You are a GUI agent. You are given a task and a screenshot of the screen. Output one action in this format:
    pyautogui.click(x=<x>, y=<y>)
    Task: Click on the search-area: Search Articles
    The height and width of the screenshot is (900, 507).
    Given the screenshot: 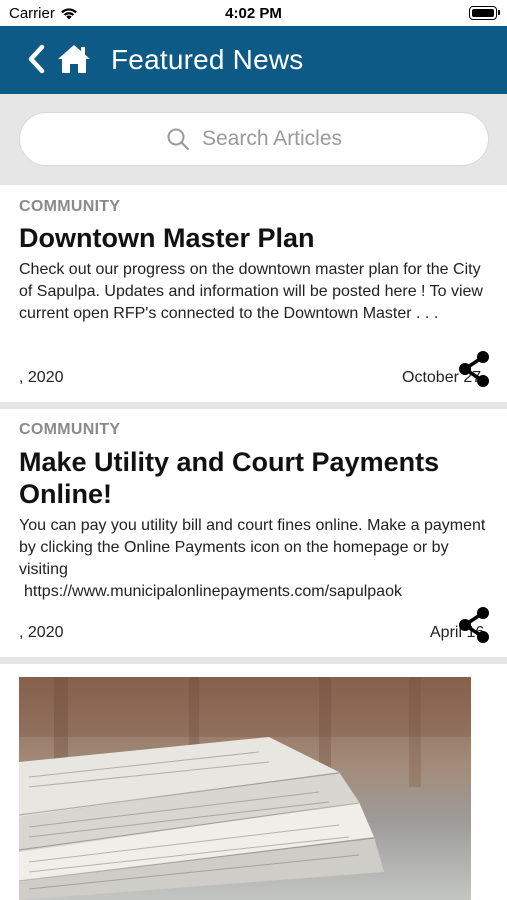 What is the action you would take?
    pyautogui.click(x=253, y=139)
    